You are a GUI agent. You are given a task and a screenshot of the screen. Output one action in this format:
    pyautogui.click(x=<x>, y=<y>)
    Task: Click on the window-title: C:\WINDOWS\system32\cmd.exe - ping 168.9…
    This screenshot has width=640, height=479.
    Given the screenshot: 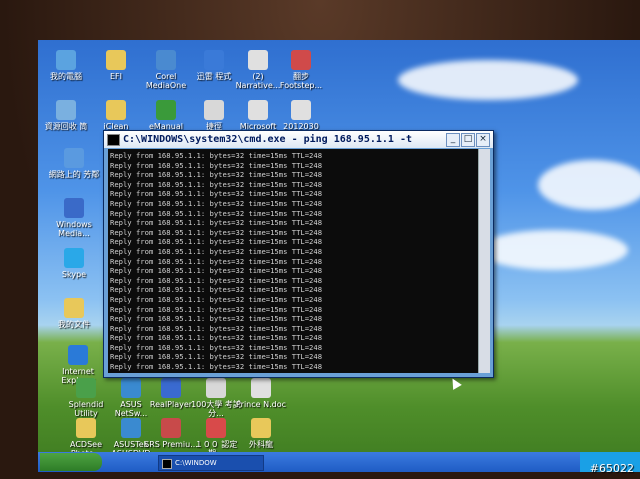 What is the action you would take?
    pyautogui.click(x=267, y=139)
    